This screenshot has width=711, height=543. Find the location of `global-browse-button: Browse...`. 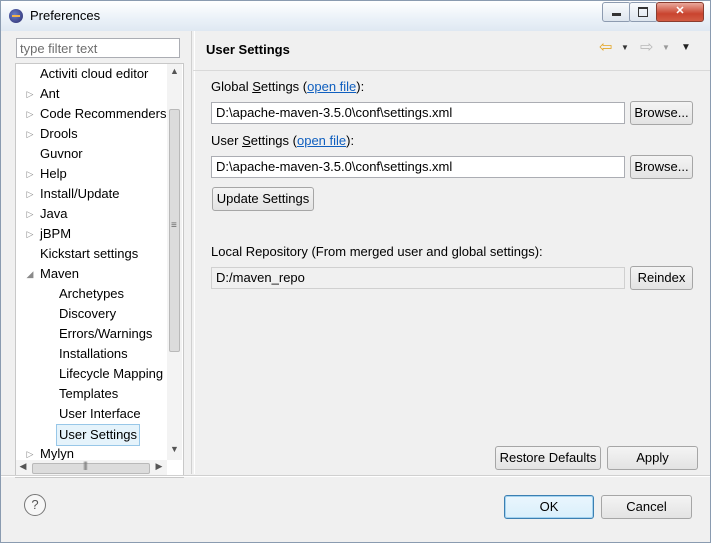

global-browse-button: Browse... is located at coordinates (661, 113).